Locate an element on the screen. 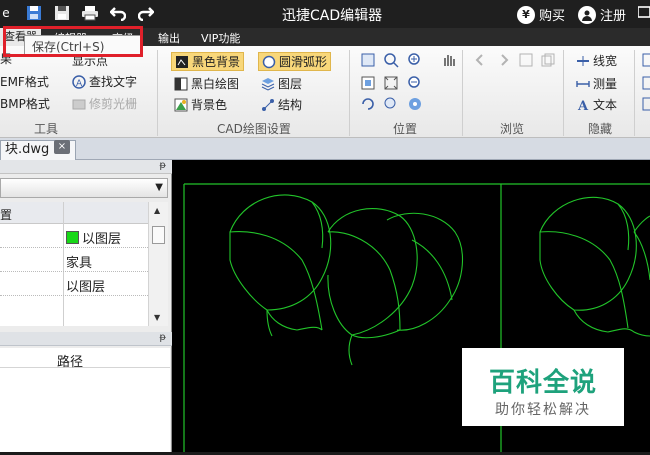 This screenshot has width=650, height=455. highlight-box is located at coordinates (73, 41).